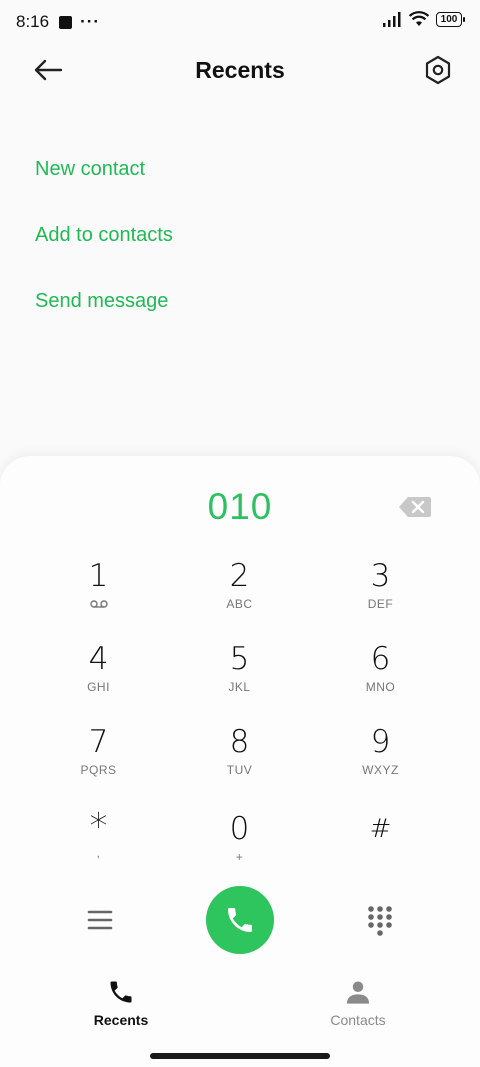  Describe the element at coordinates (239, 576) in the screenshot. I see `key-digit: 2` at that location.